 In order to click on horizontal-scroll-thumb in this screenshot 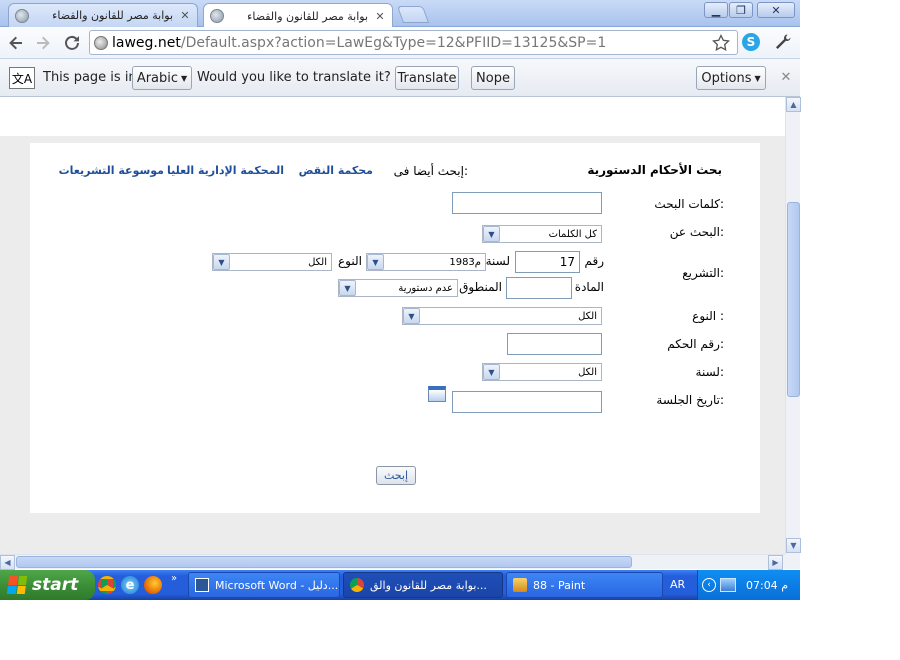, I will do `click(324, 562)`.